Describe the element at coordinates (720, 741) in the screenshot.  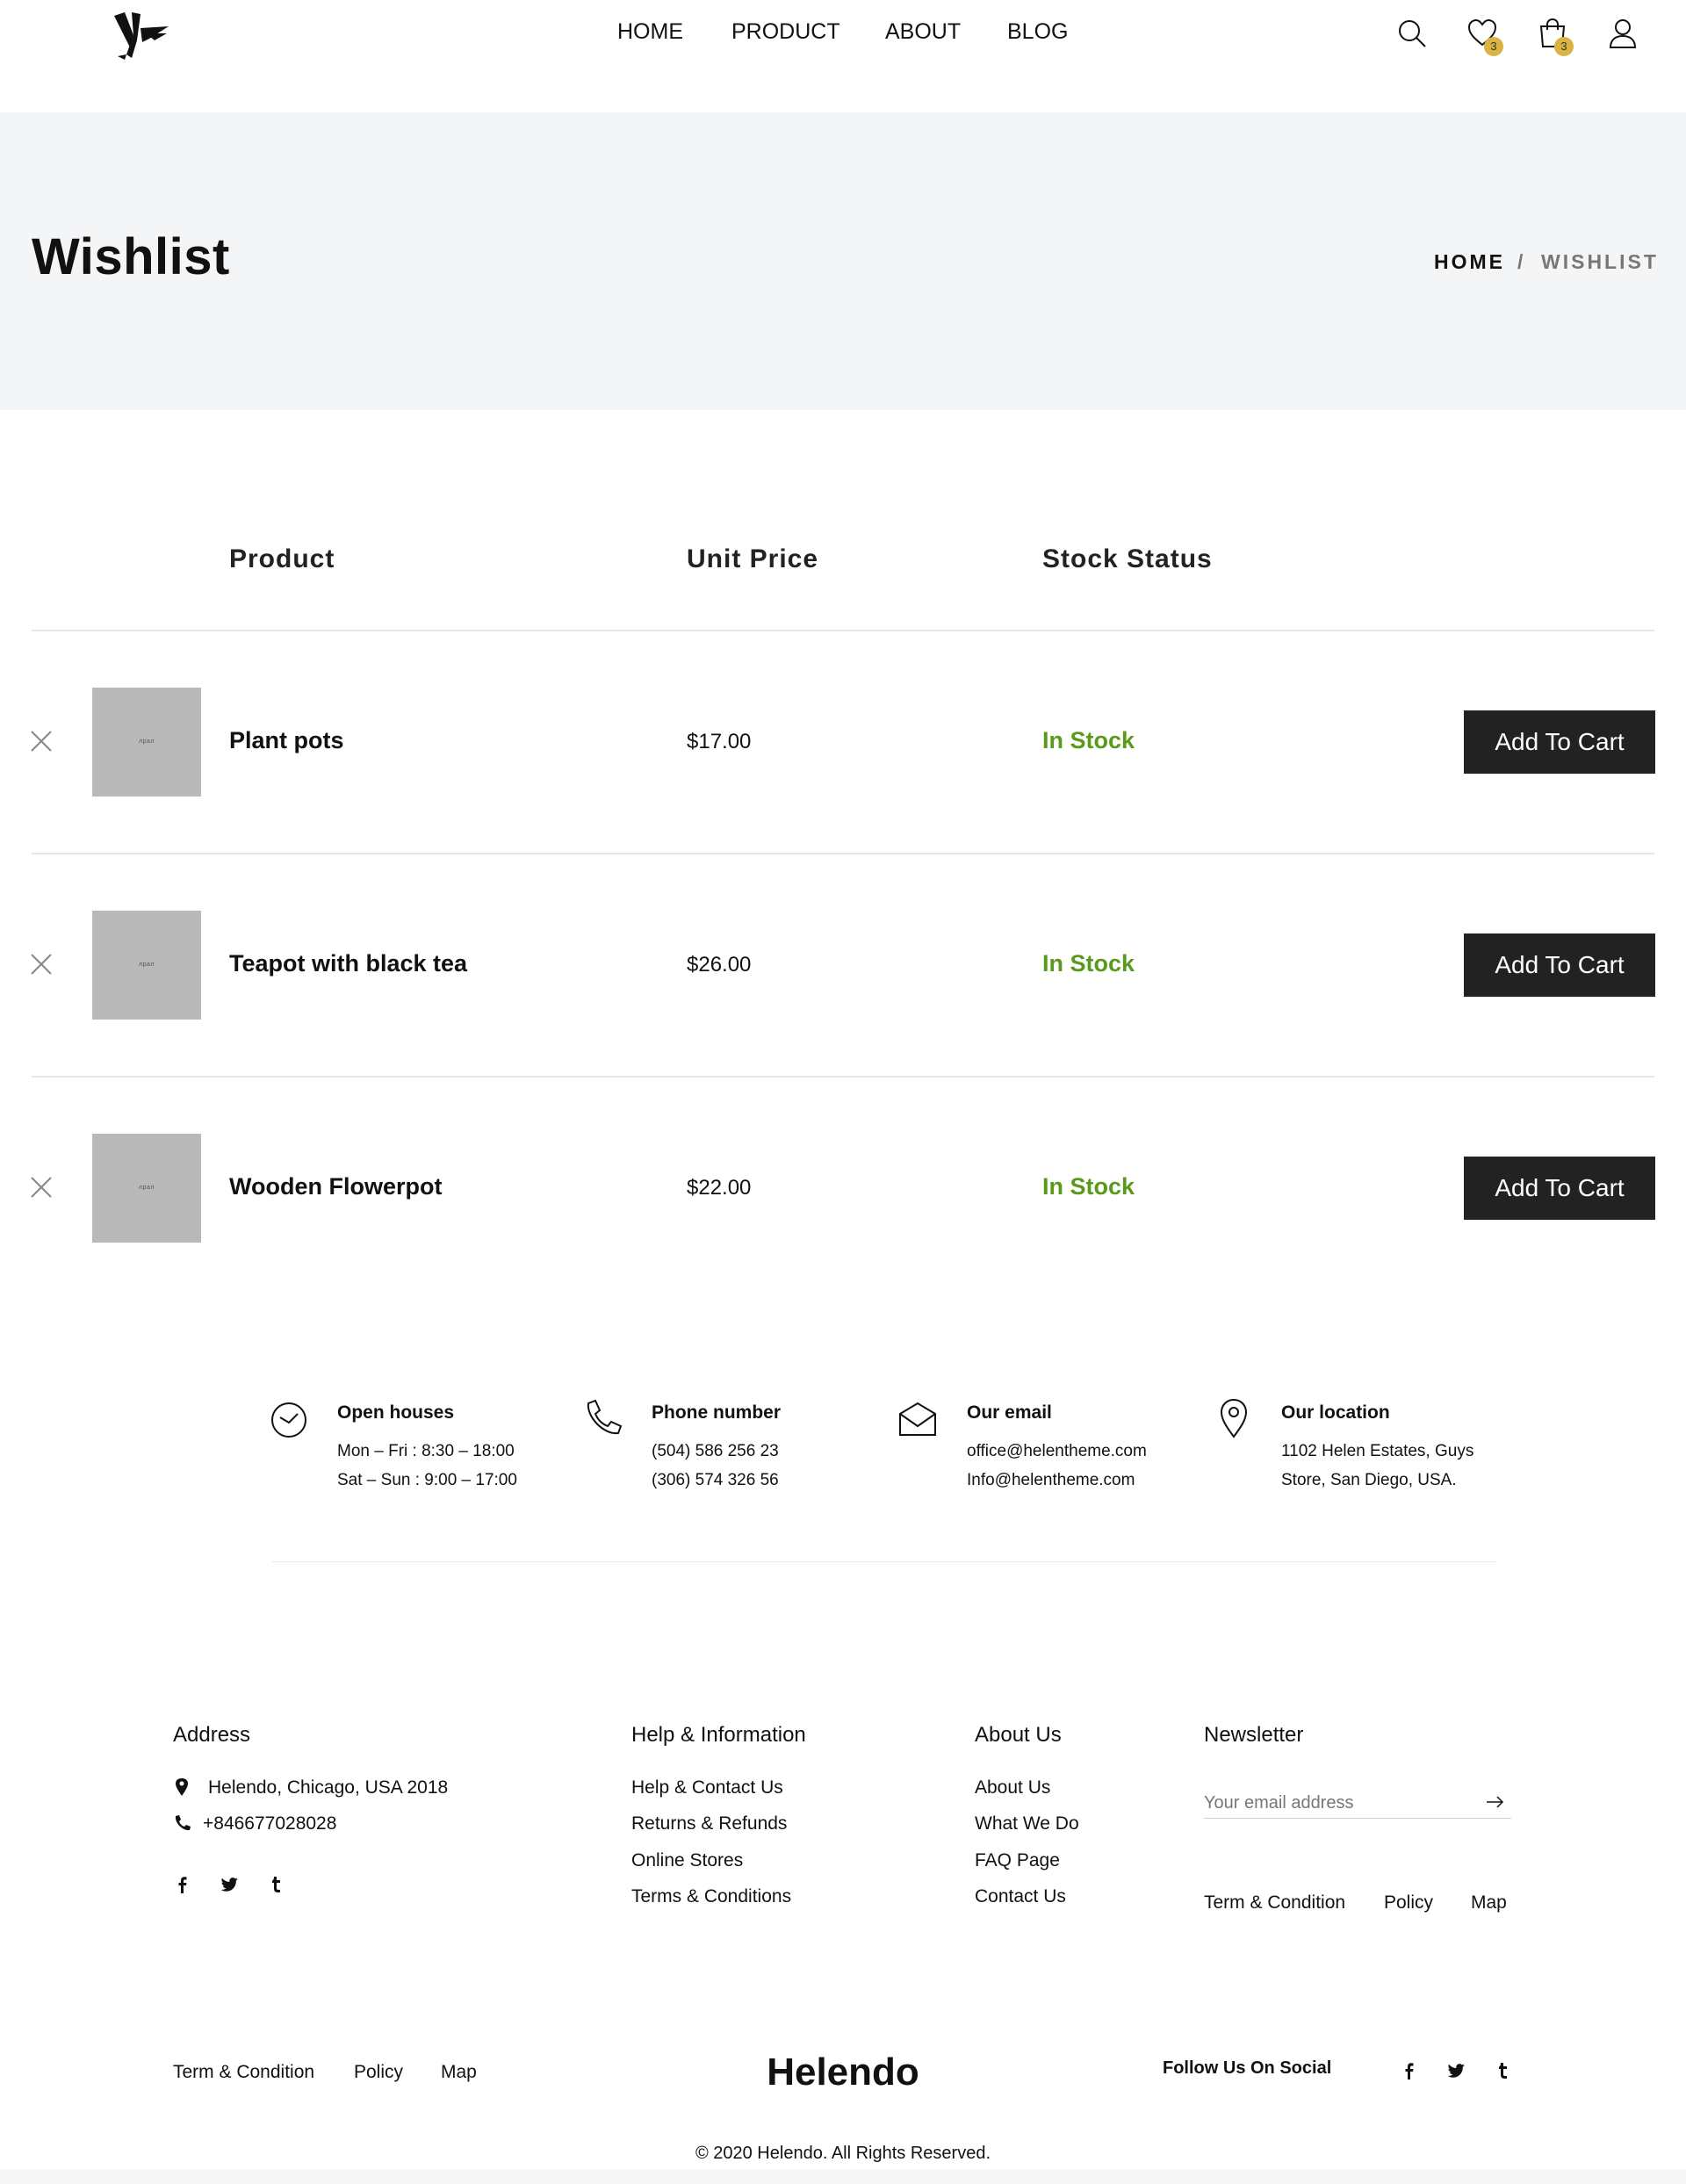
I see `unit-price: $17.00` at that location.